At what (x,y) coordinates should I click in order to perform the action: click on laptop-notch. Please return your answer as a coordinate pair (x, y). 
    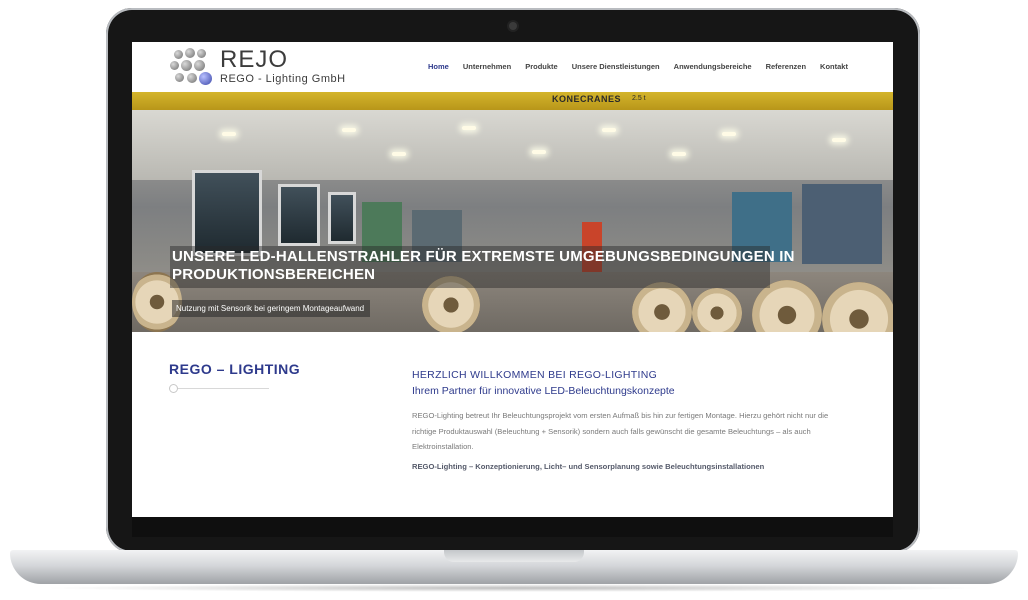
    Looking at the image, I should click on (514, 556).